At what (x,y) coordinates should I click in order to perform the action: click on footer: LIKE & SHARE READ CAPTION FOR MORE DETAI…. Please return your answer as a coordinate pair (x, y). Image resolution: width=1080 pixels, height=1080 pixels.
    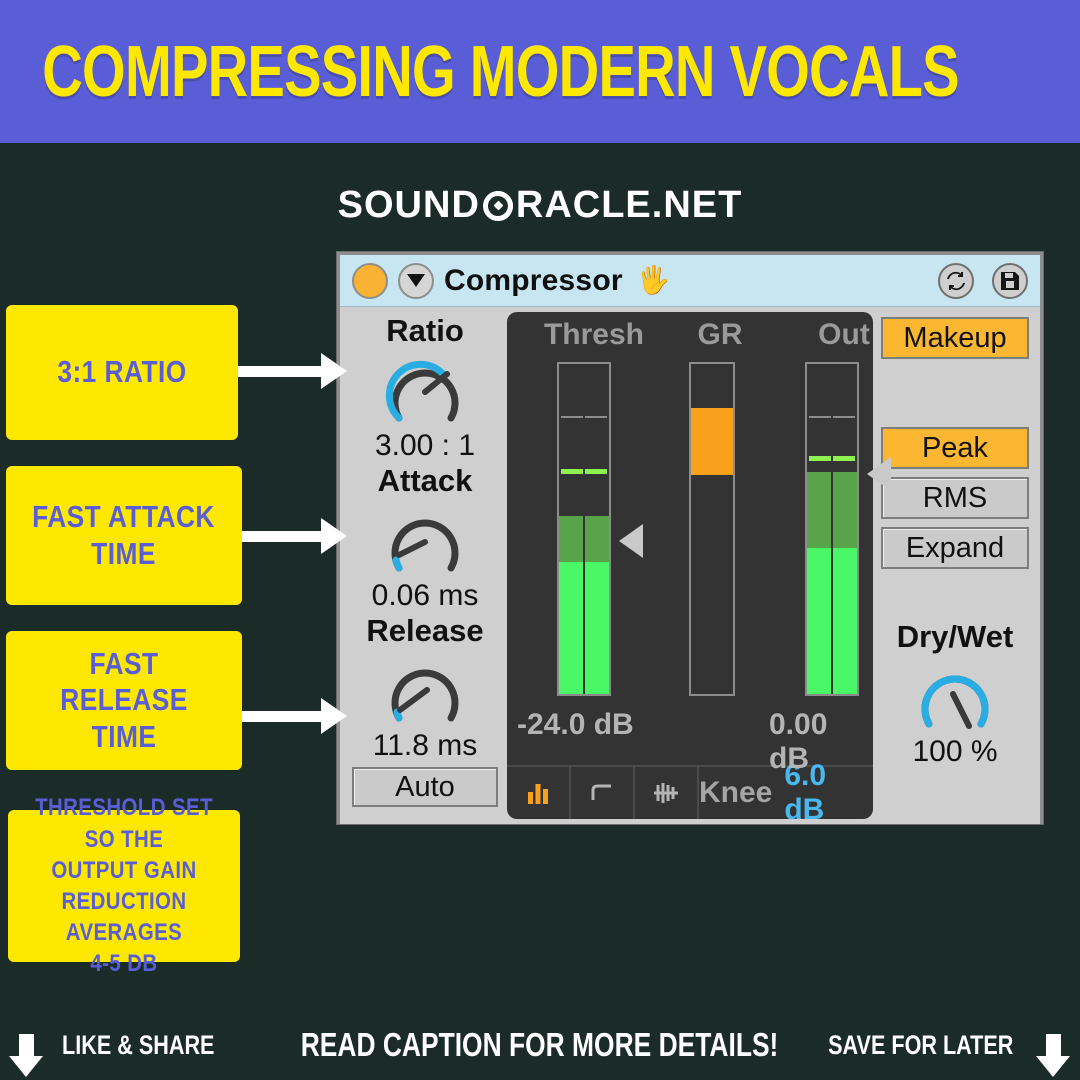
    Looking at the image, I should click on (540, 1045).